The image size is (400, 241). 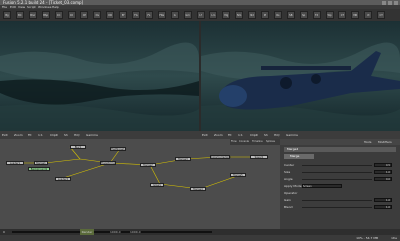 What do you see at coordinates (174, 15) in the screenshot?
I see `toolbar-button-13: G` at bounding box center [174, 15].